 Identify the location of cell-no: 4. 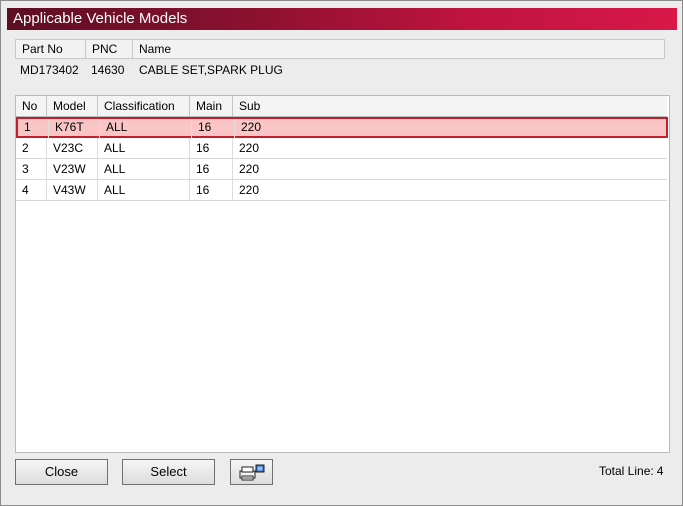
(31, 190).